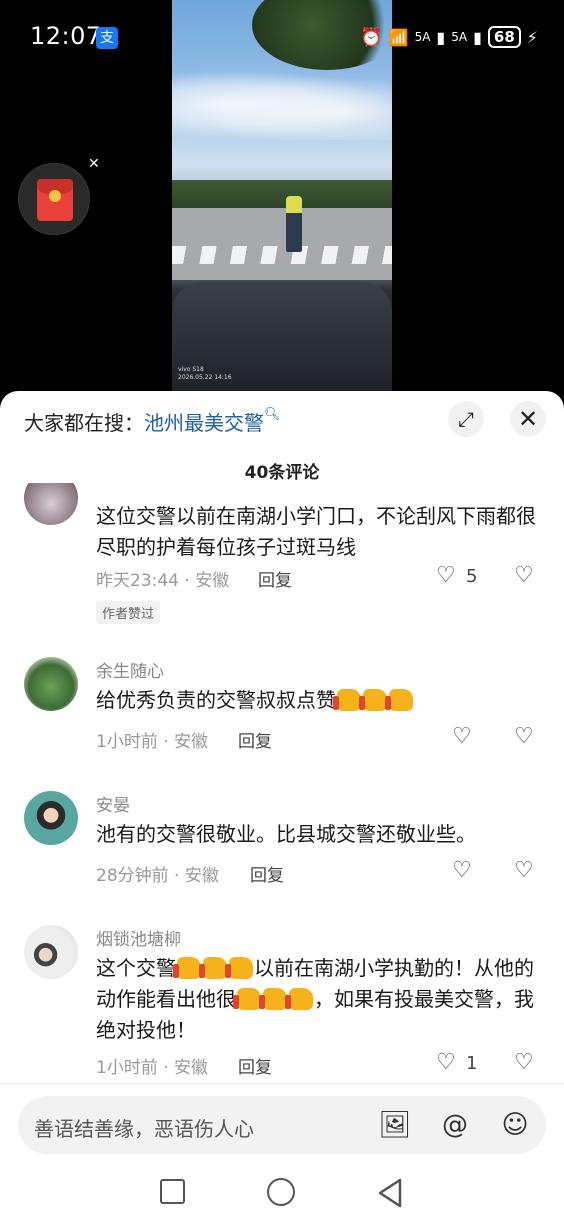  I want to click on expand-button: ⤢, so click(466, 419).